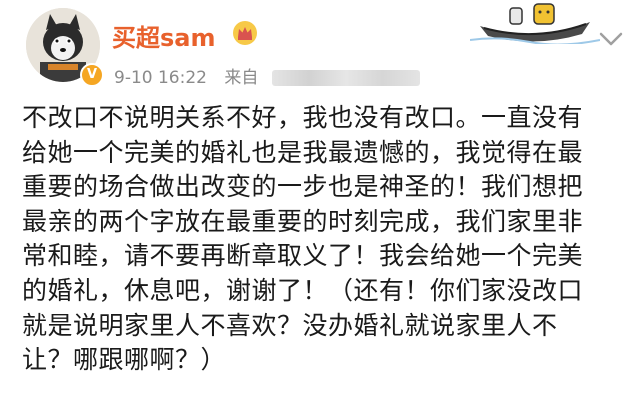  What do you see at coordinates (290, 325) in the screenshot?
I see `post-body-line: 就是说明家里人不喜欢？没办婚礼就说家里人不` at bounding box center [290, 325].